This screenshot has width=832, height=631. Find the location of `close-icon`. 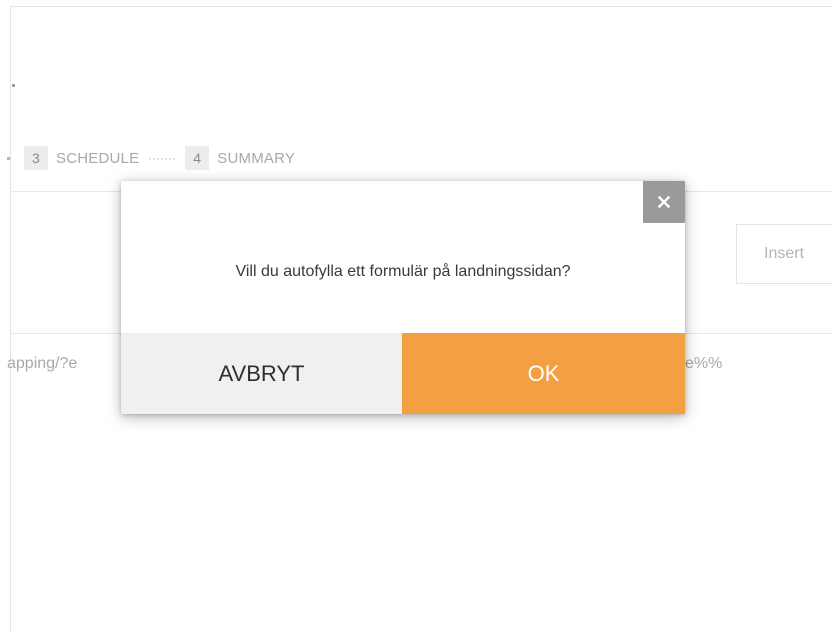

close-icon is located at coordinates (664, 202).